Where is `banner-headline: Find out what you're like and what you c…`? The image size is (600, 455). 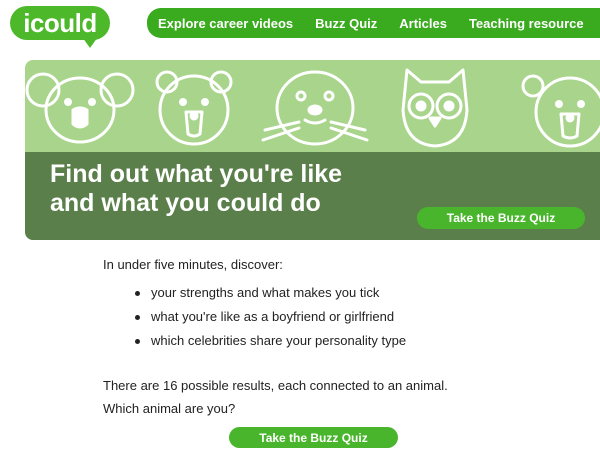
banner-headline: Find out what you're like and what you c… is located at coordinates (245, 189).